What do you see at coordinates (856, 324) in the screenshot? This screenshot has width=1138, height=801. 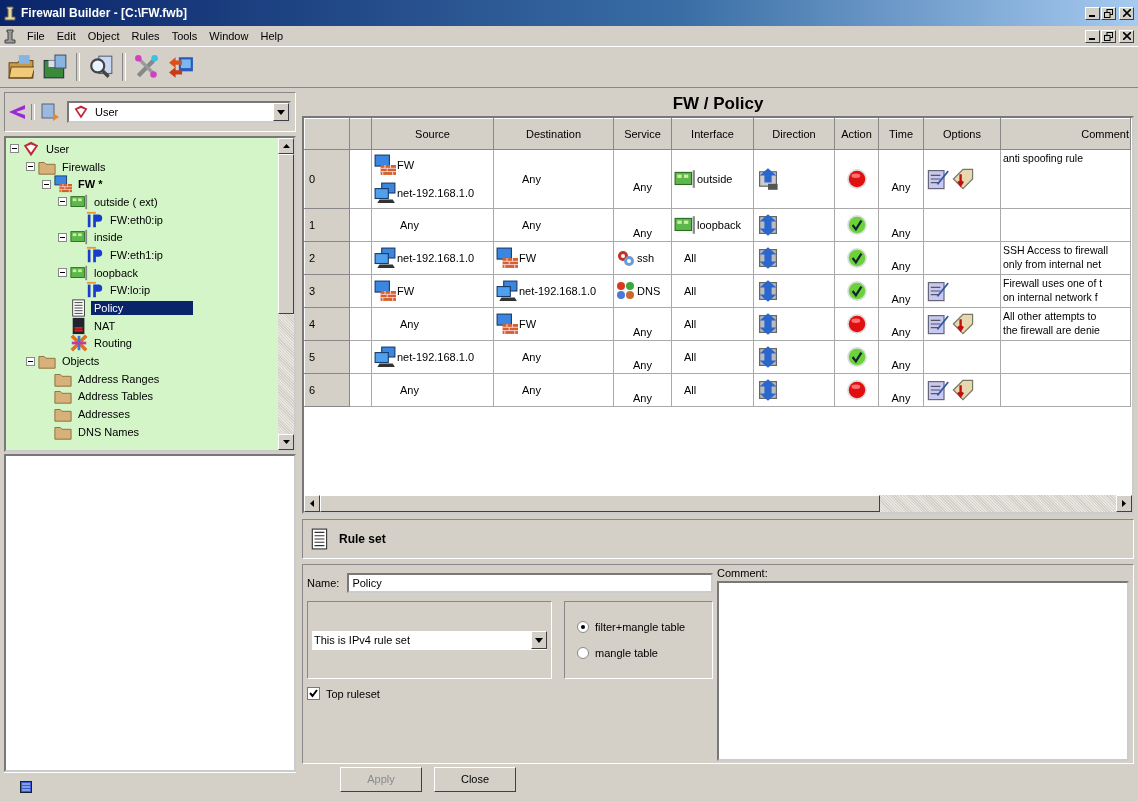 I see `deny-icon` at bounding box center [856, 324].